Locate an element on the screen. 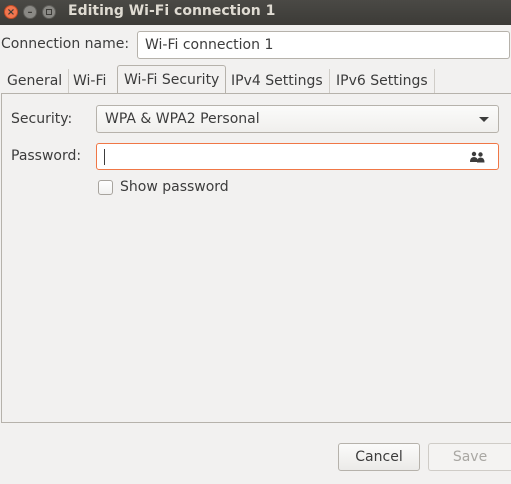 The image size is (511, 484). connection-name-input: Wi-Fi connection 1 is located at coordinates (323, 45).